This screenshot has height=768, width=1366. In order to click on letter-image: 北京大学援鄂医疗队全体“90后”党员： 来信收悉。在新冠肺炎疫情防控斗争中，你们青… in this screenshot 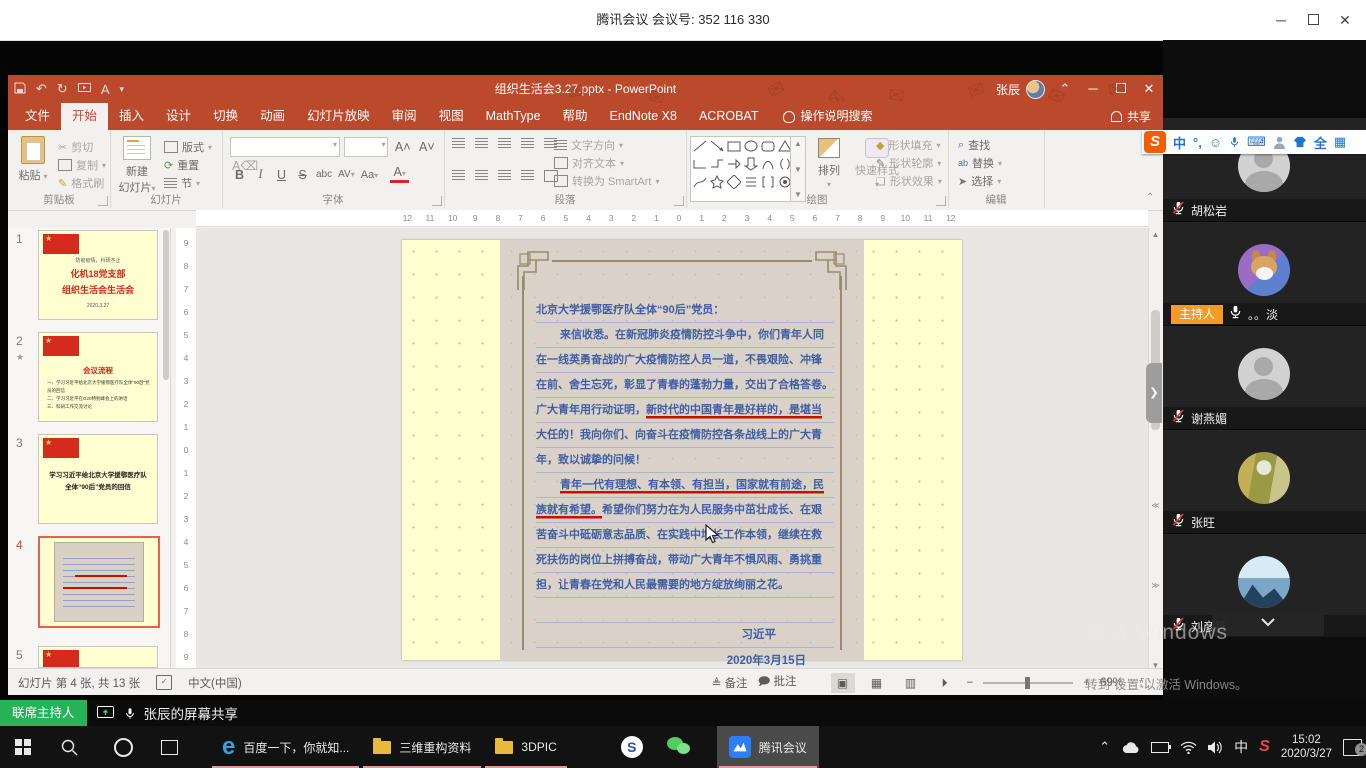, I will do `click(682, 453)`.